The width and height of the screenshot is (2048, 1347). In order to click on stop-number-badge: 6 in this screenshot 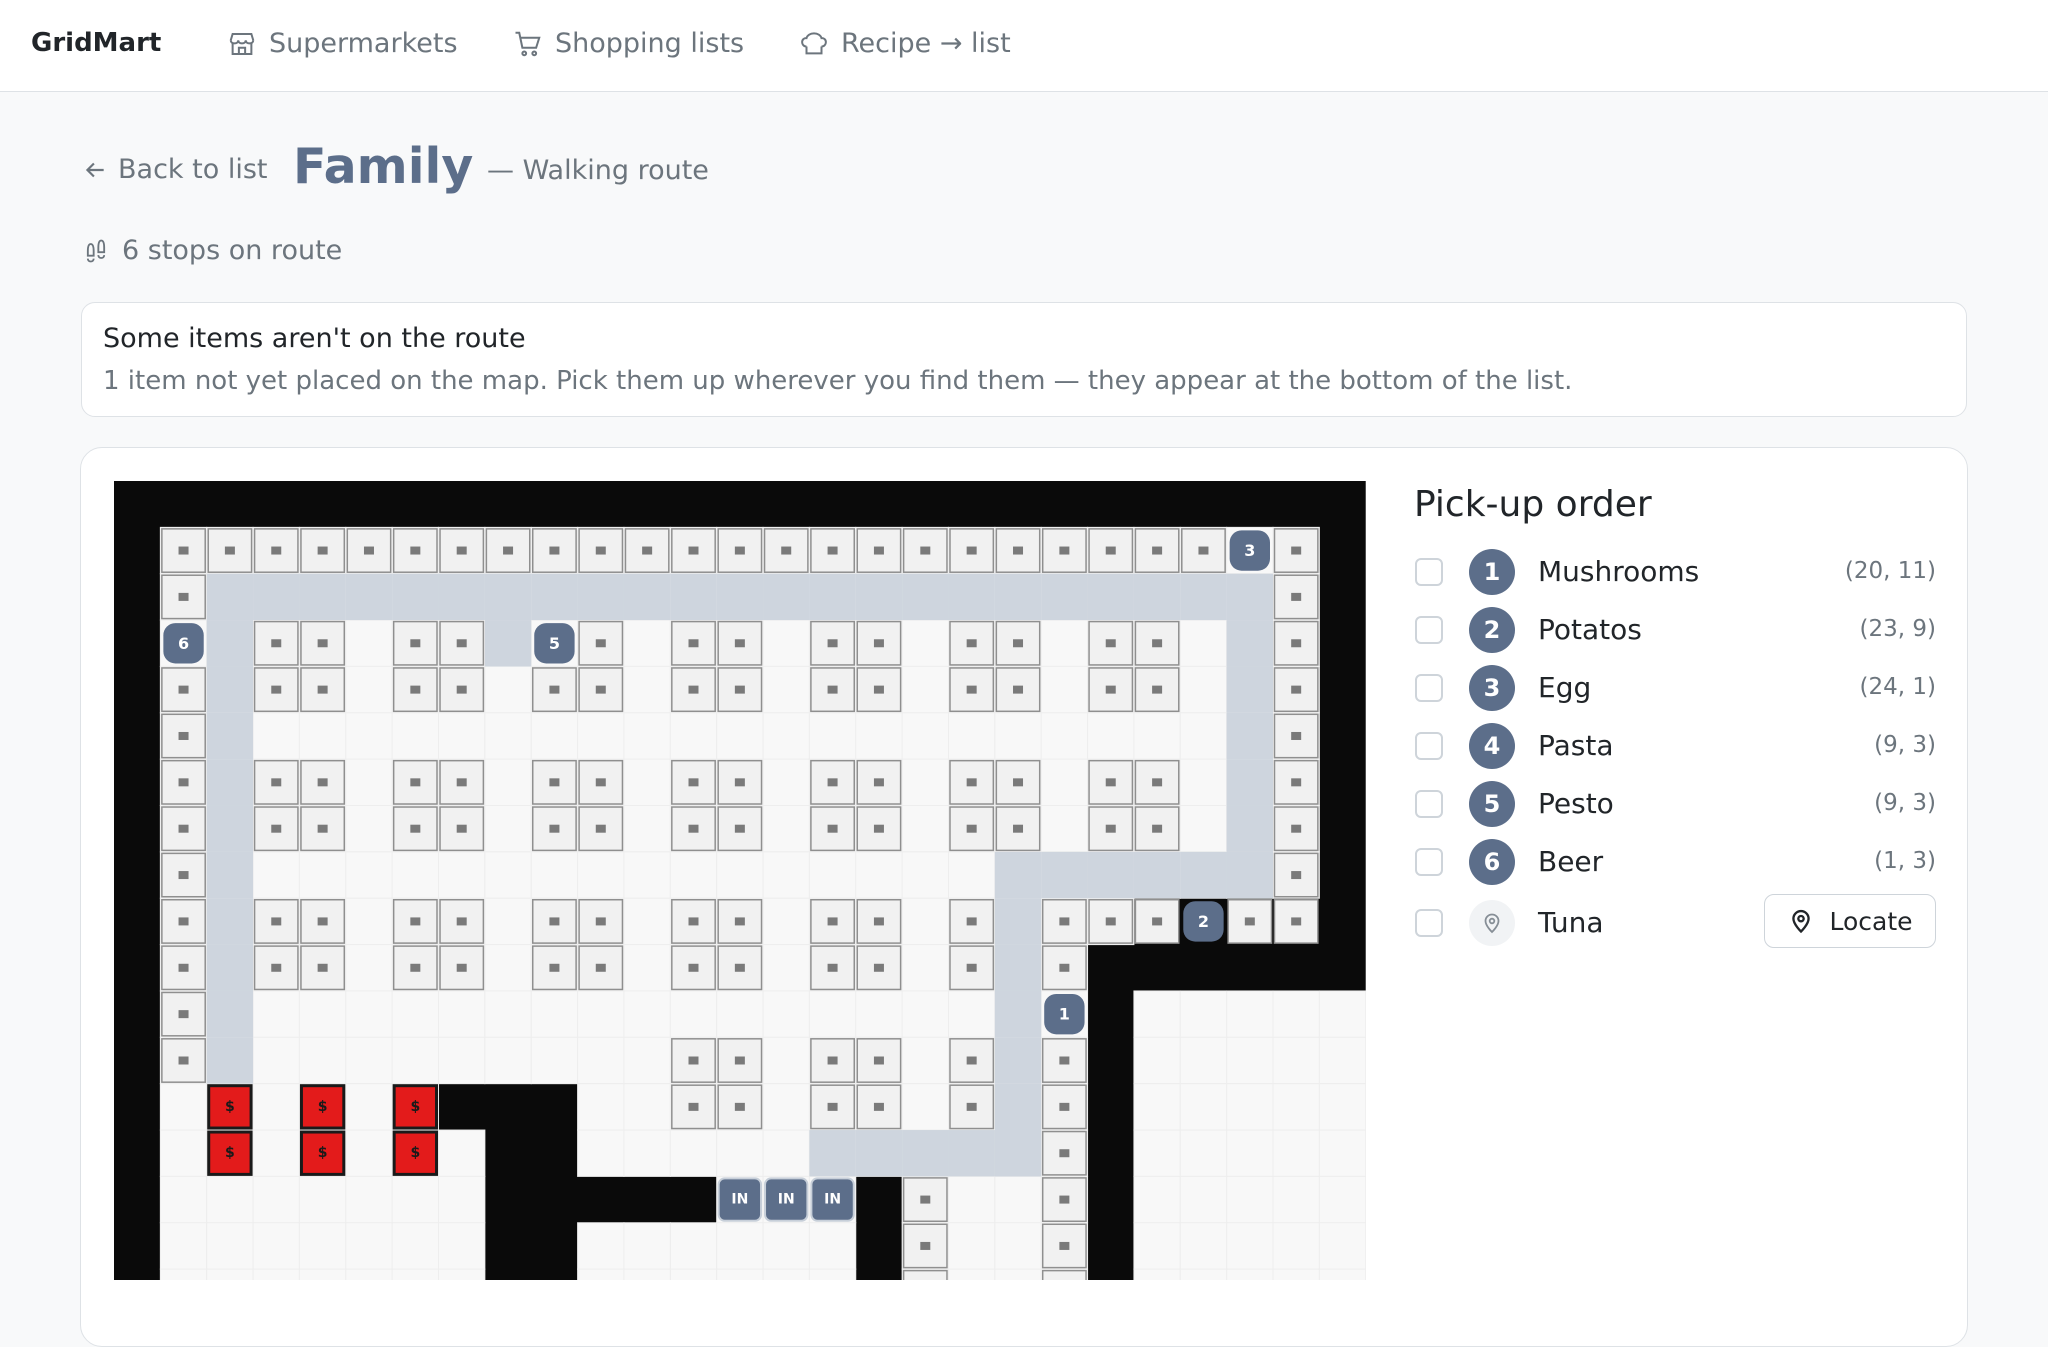, I will do `click(1492, 862)`.